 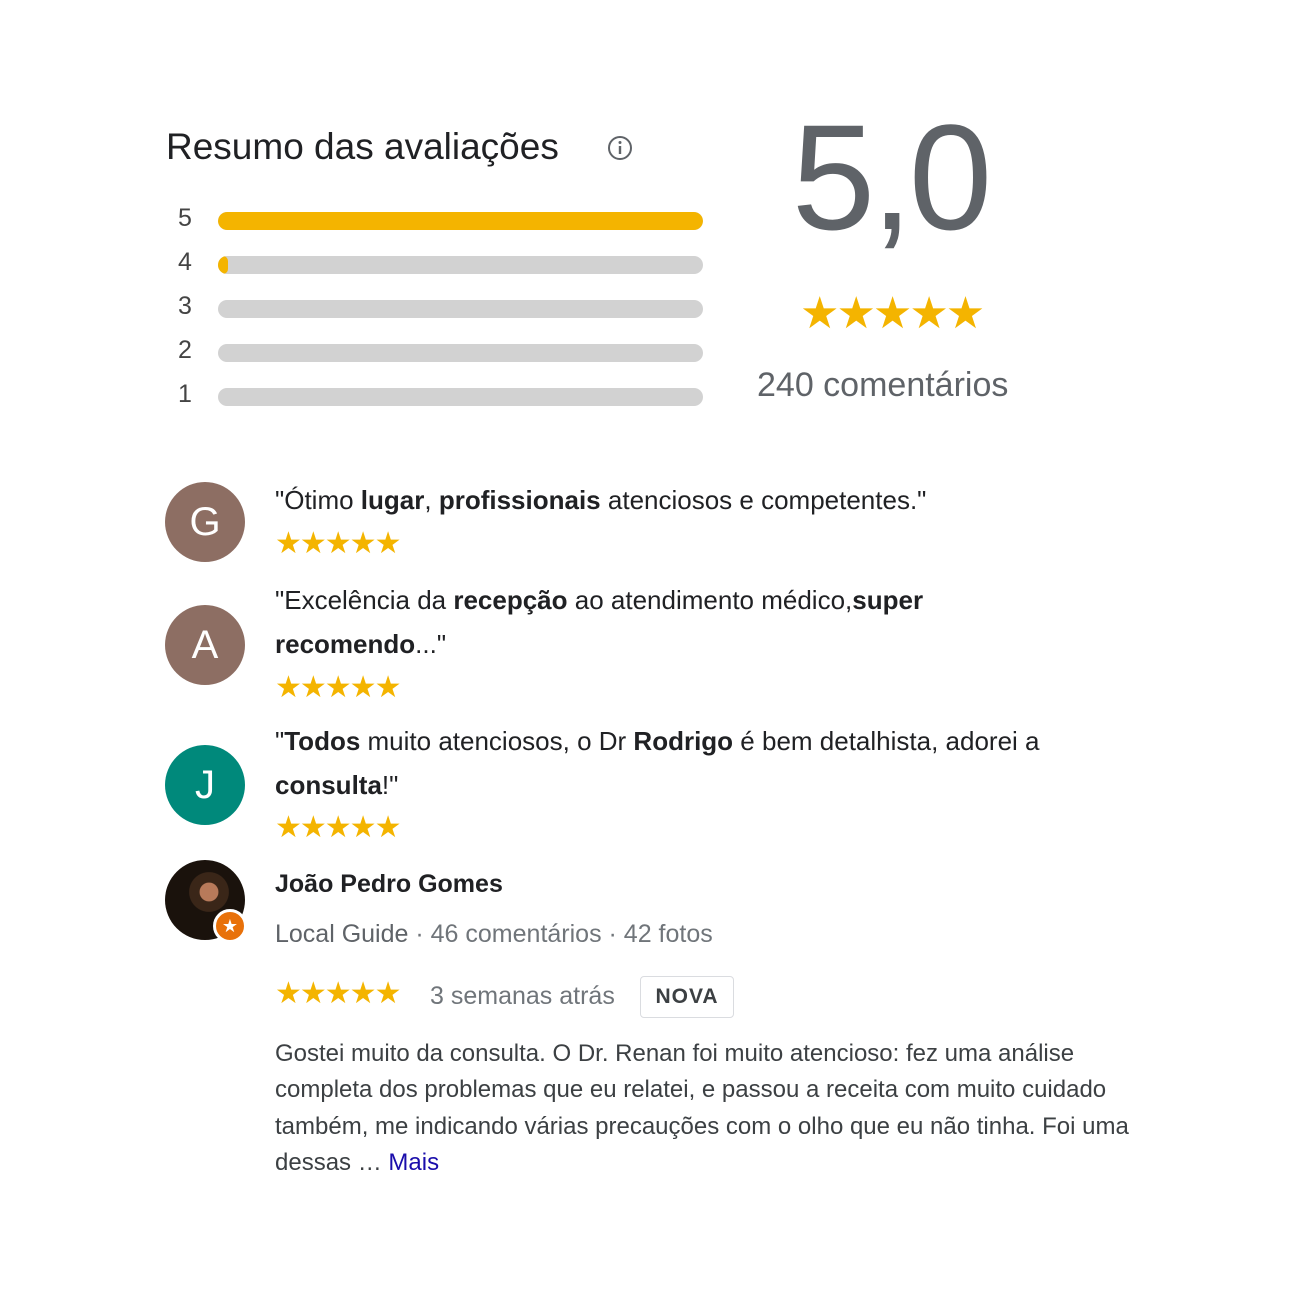 What do you see at coordinates (683, 741) in the screenshot?
I see `quote-highlight: Rodrigo` at bounding box center [683, 741].